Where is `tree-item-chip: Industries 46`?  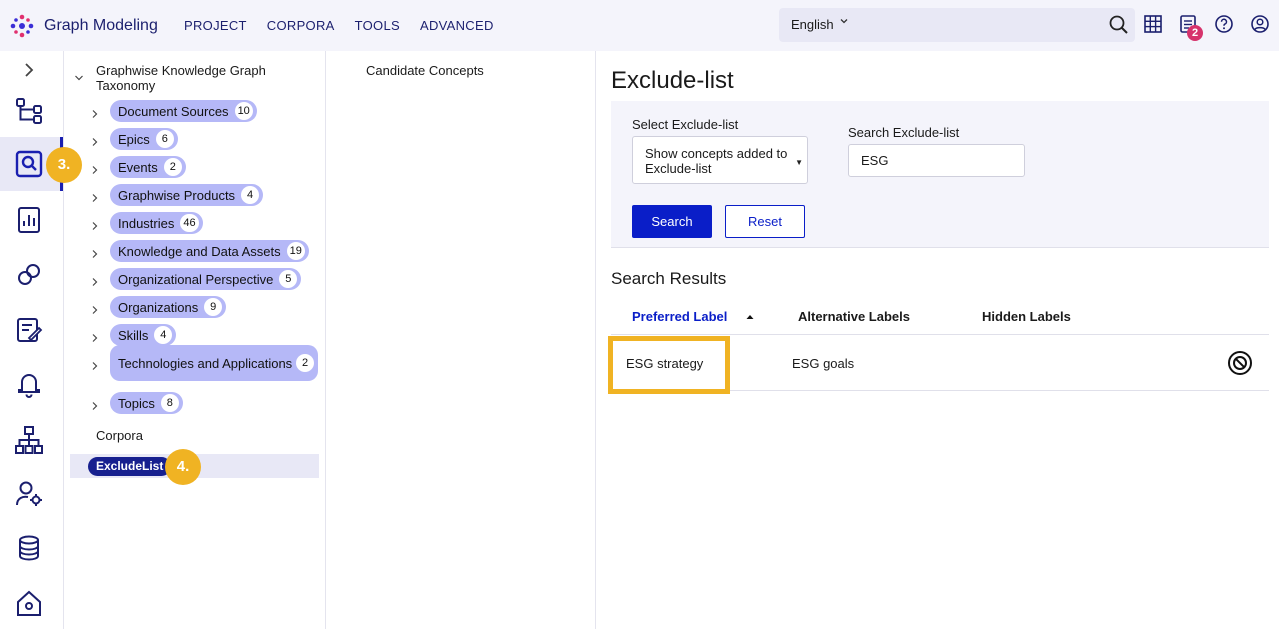
tree-item-chip: Industries 46 is located at coordinates (156, 223).